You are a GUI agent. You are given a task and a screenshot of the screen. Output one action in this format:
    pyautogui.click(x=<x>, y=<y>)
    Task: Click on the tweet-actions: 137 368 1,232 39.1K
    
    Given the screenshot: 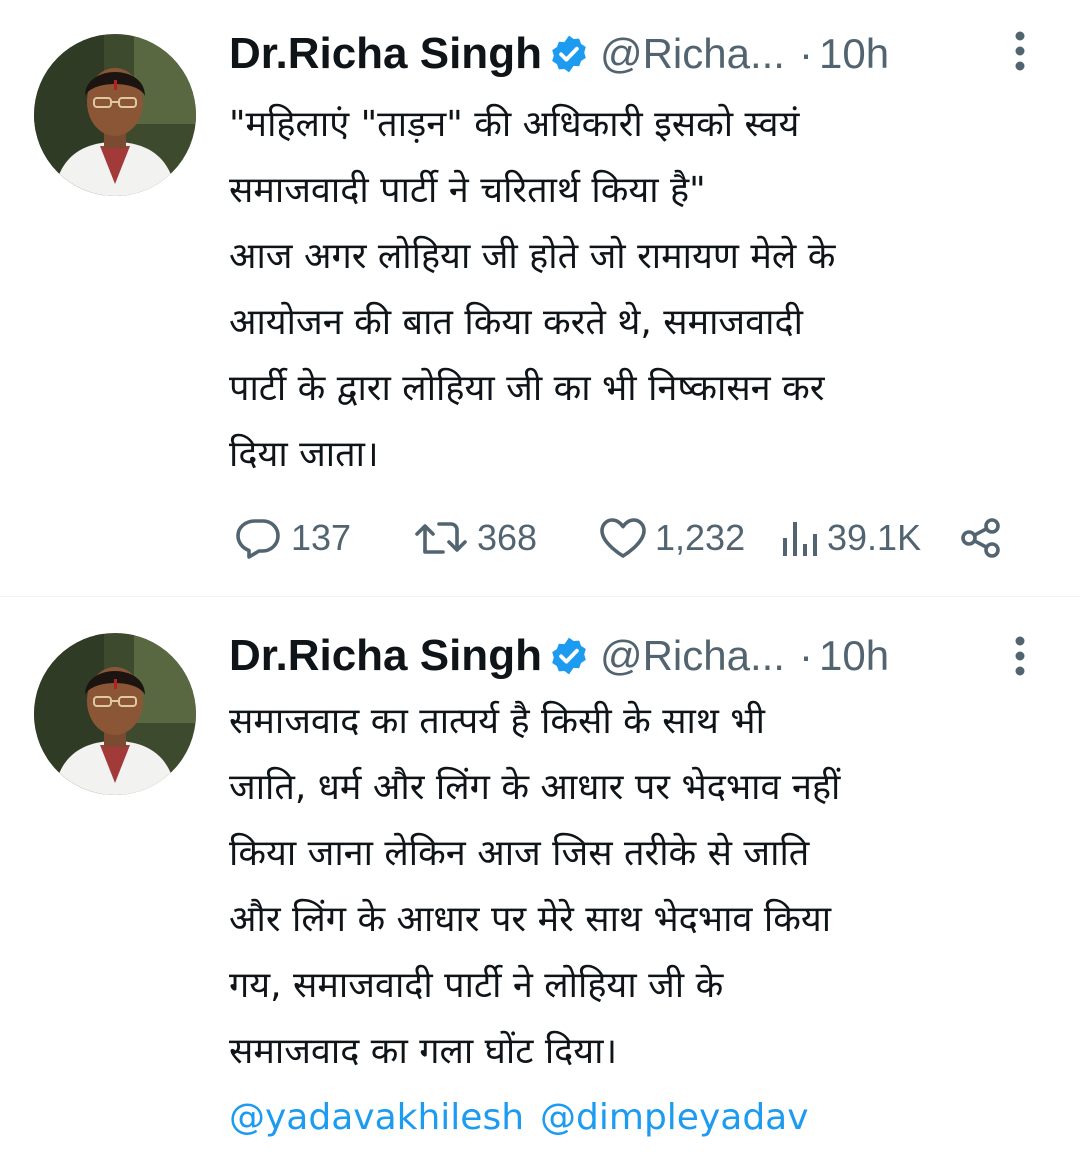 What is the action you would take?
    pyautogui.click(x=629, y=538)
    